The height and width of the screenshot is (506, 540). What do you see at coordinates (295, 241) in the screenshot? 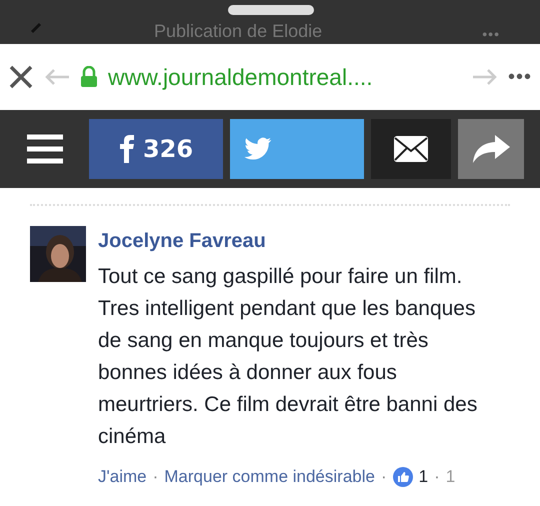
I see `author-name: Jocelyne Favreau` at bounding box center [295, 241].